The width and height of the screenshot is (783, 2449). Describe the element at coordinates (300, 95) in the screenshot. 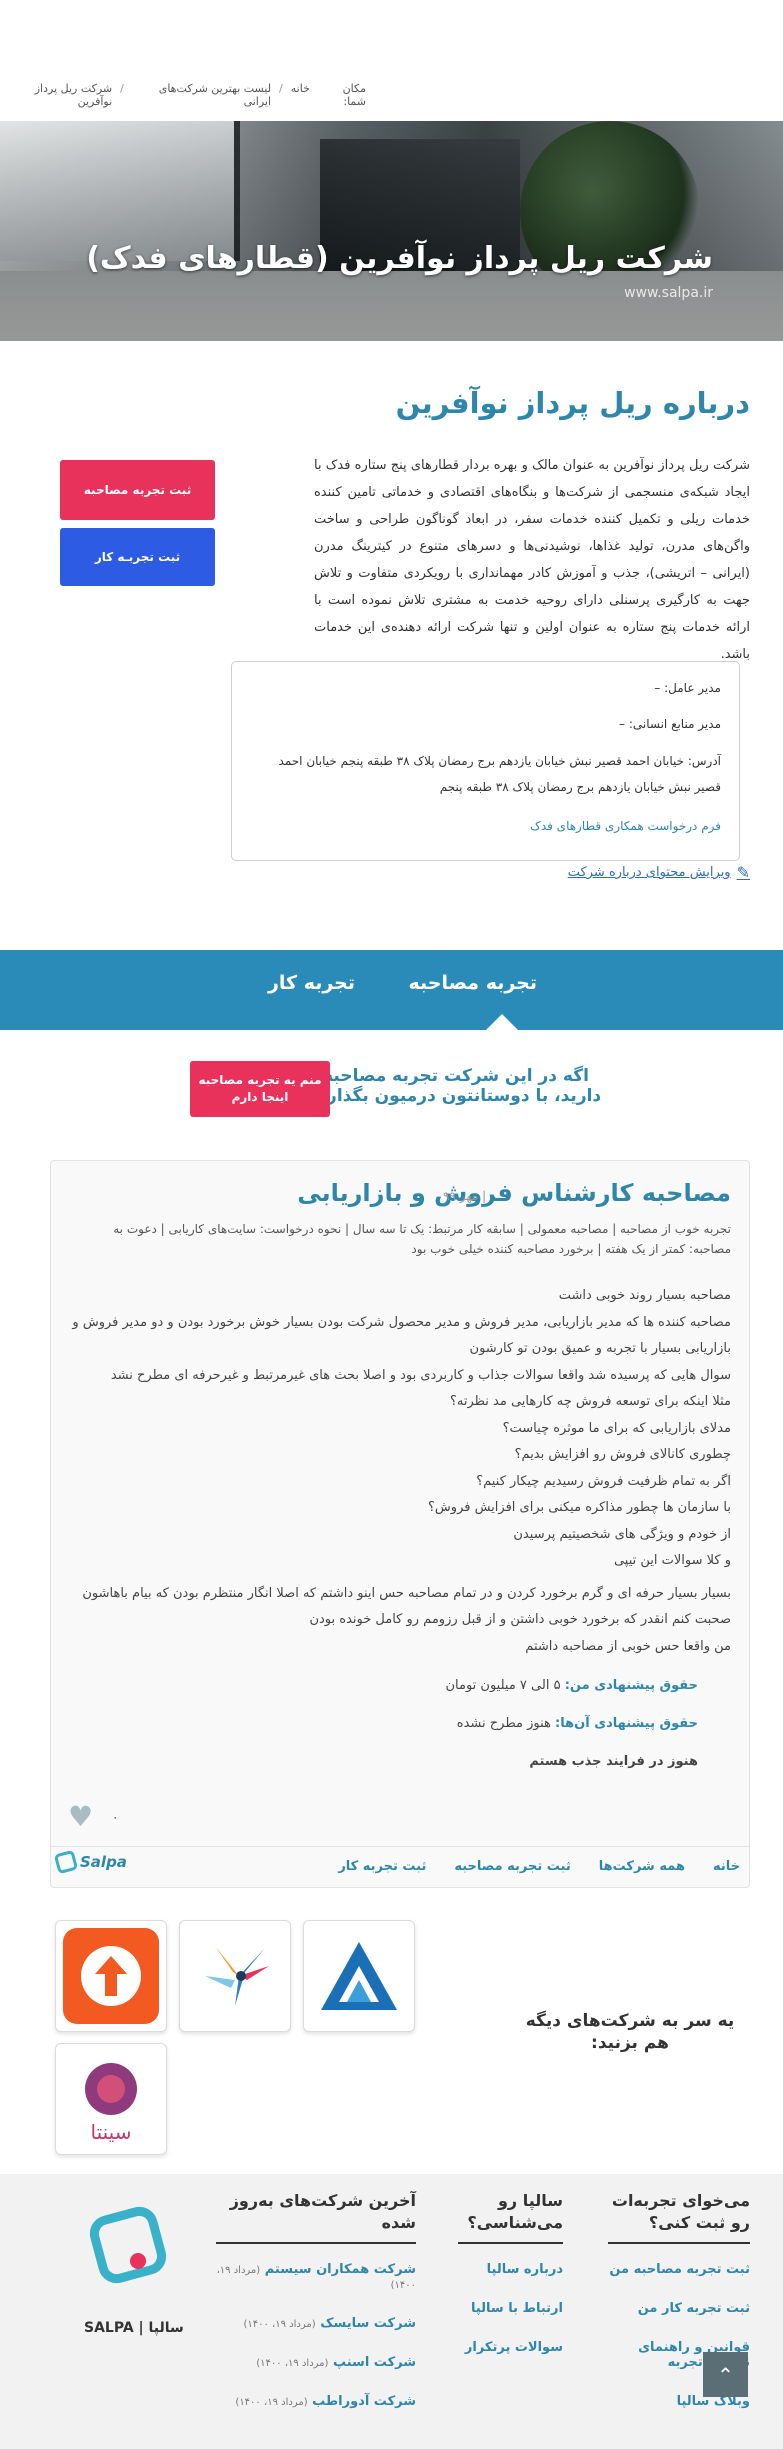

I see `breadcrumb-home: خانه` at that location.